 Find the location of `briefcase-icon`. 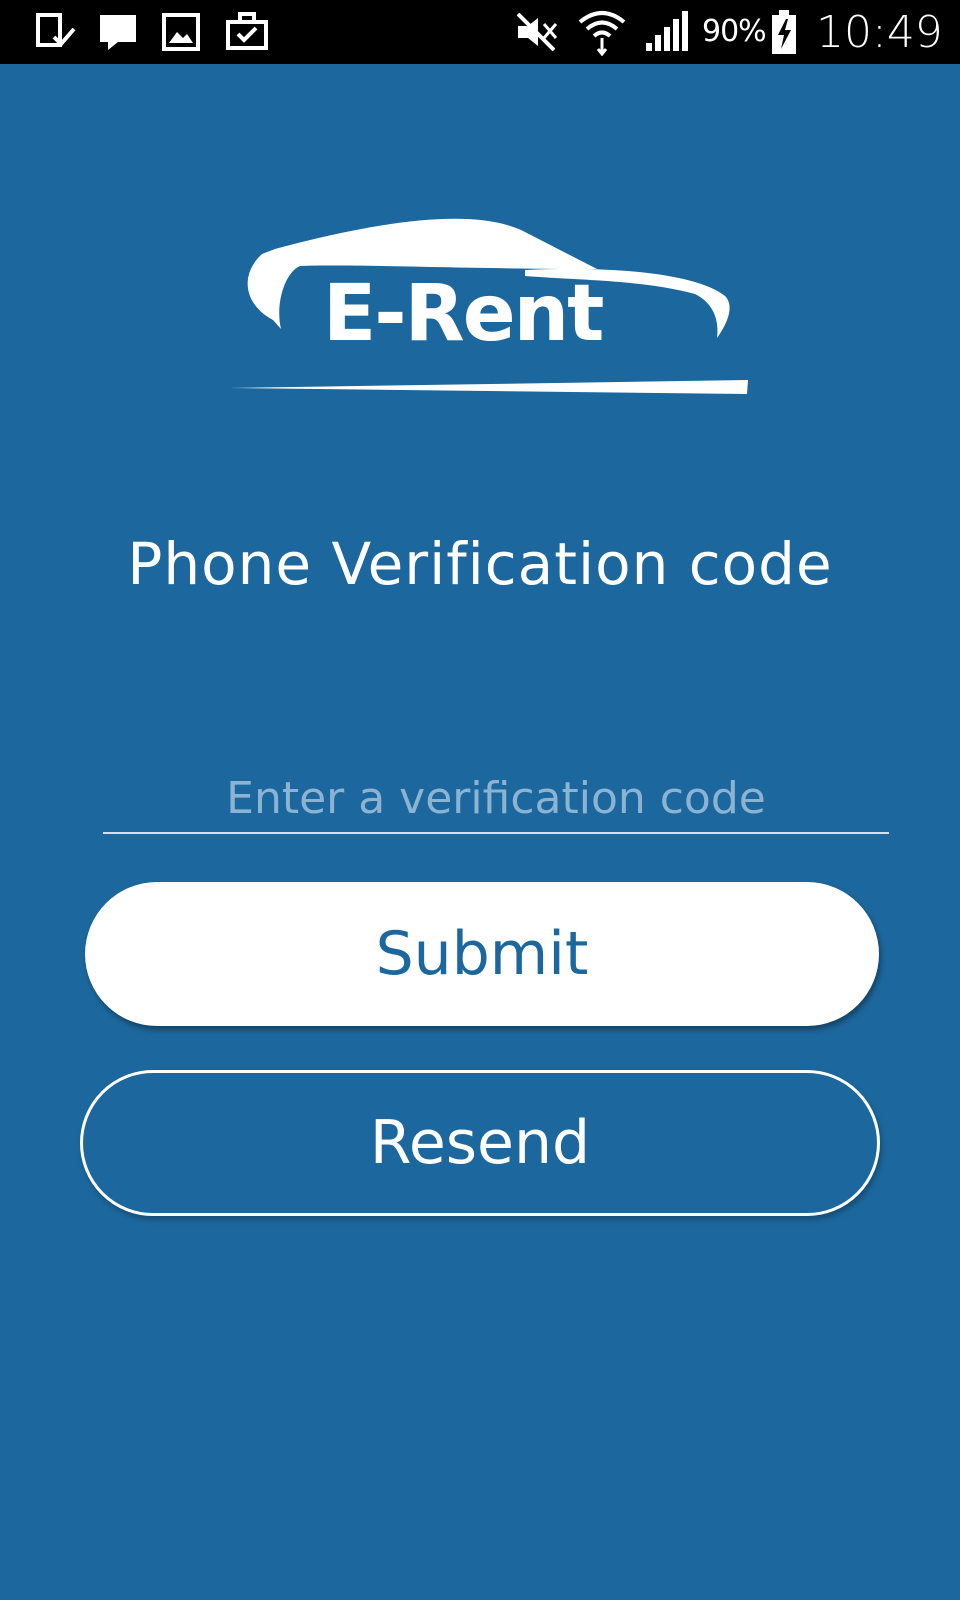

briefcase-icon is located at coordinates (247, 32).